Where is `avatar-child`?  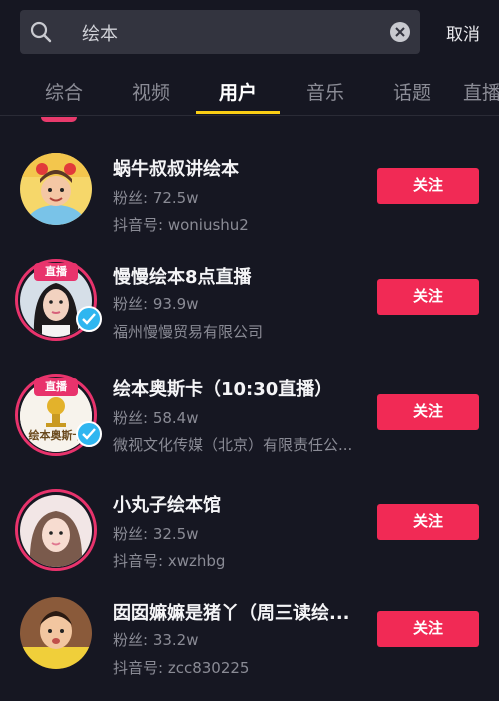
avatar-child is located at coordinates (56, 633).